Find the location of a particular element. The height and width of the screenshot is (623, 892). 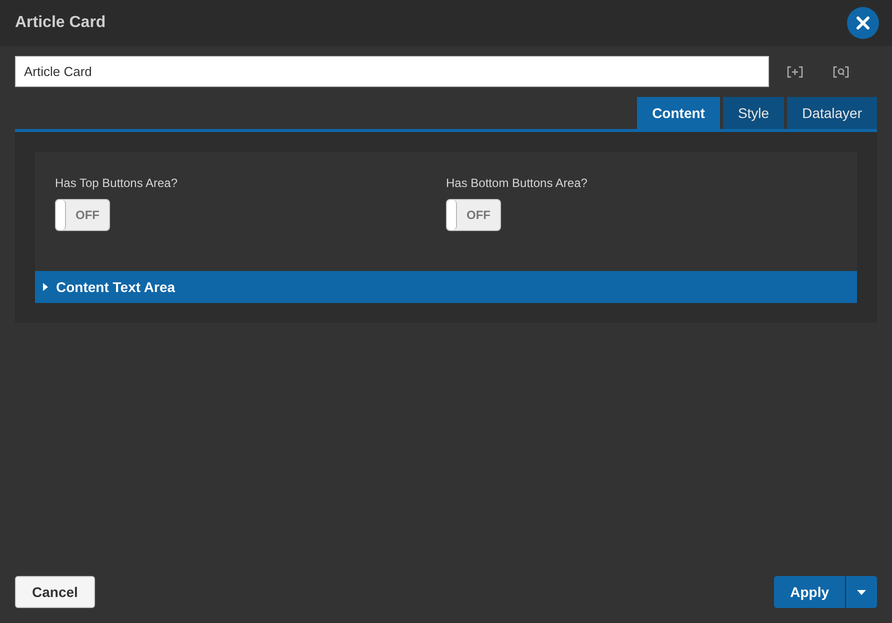

expand-icon is located at coordinates (795, 72).